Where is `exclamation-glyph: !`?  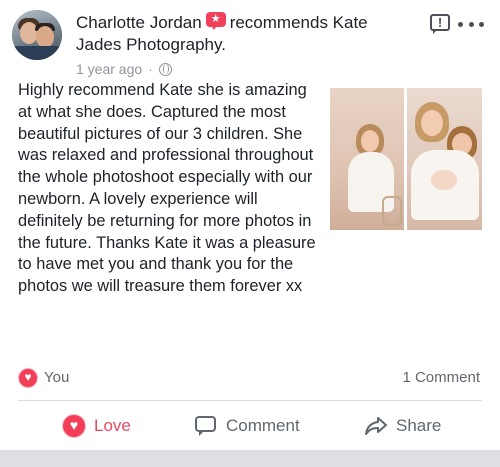
exclamation-glyph: ! is located at coordinates (440, 22).